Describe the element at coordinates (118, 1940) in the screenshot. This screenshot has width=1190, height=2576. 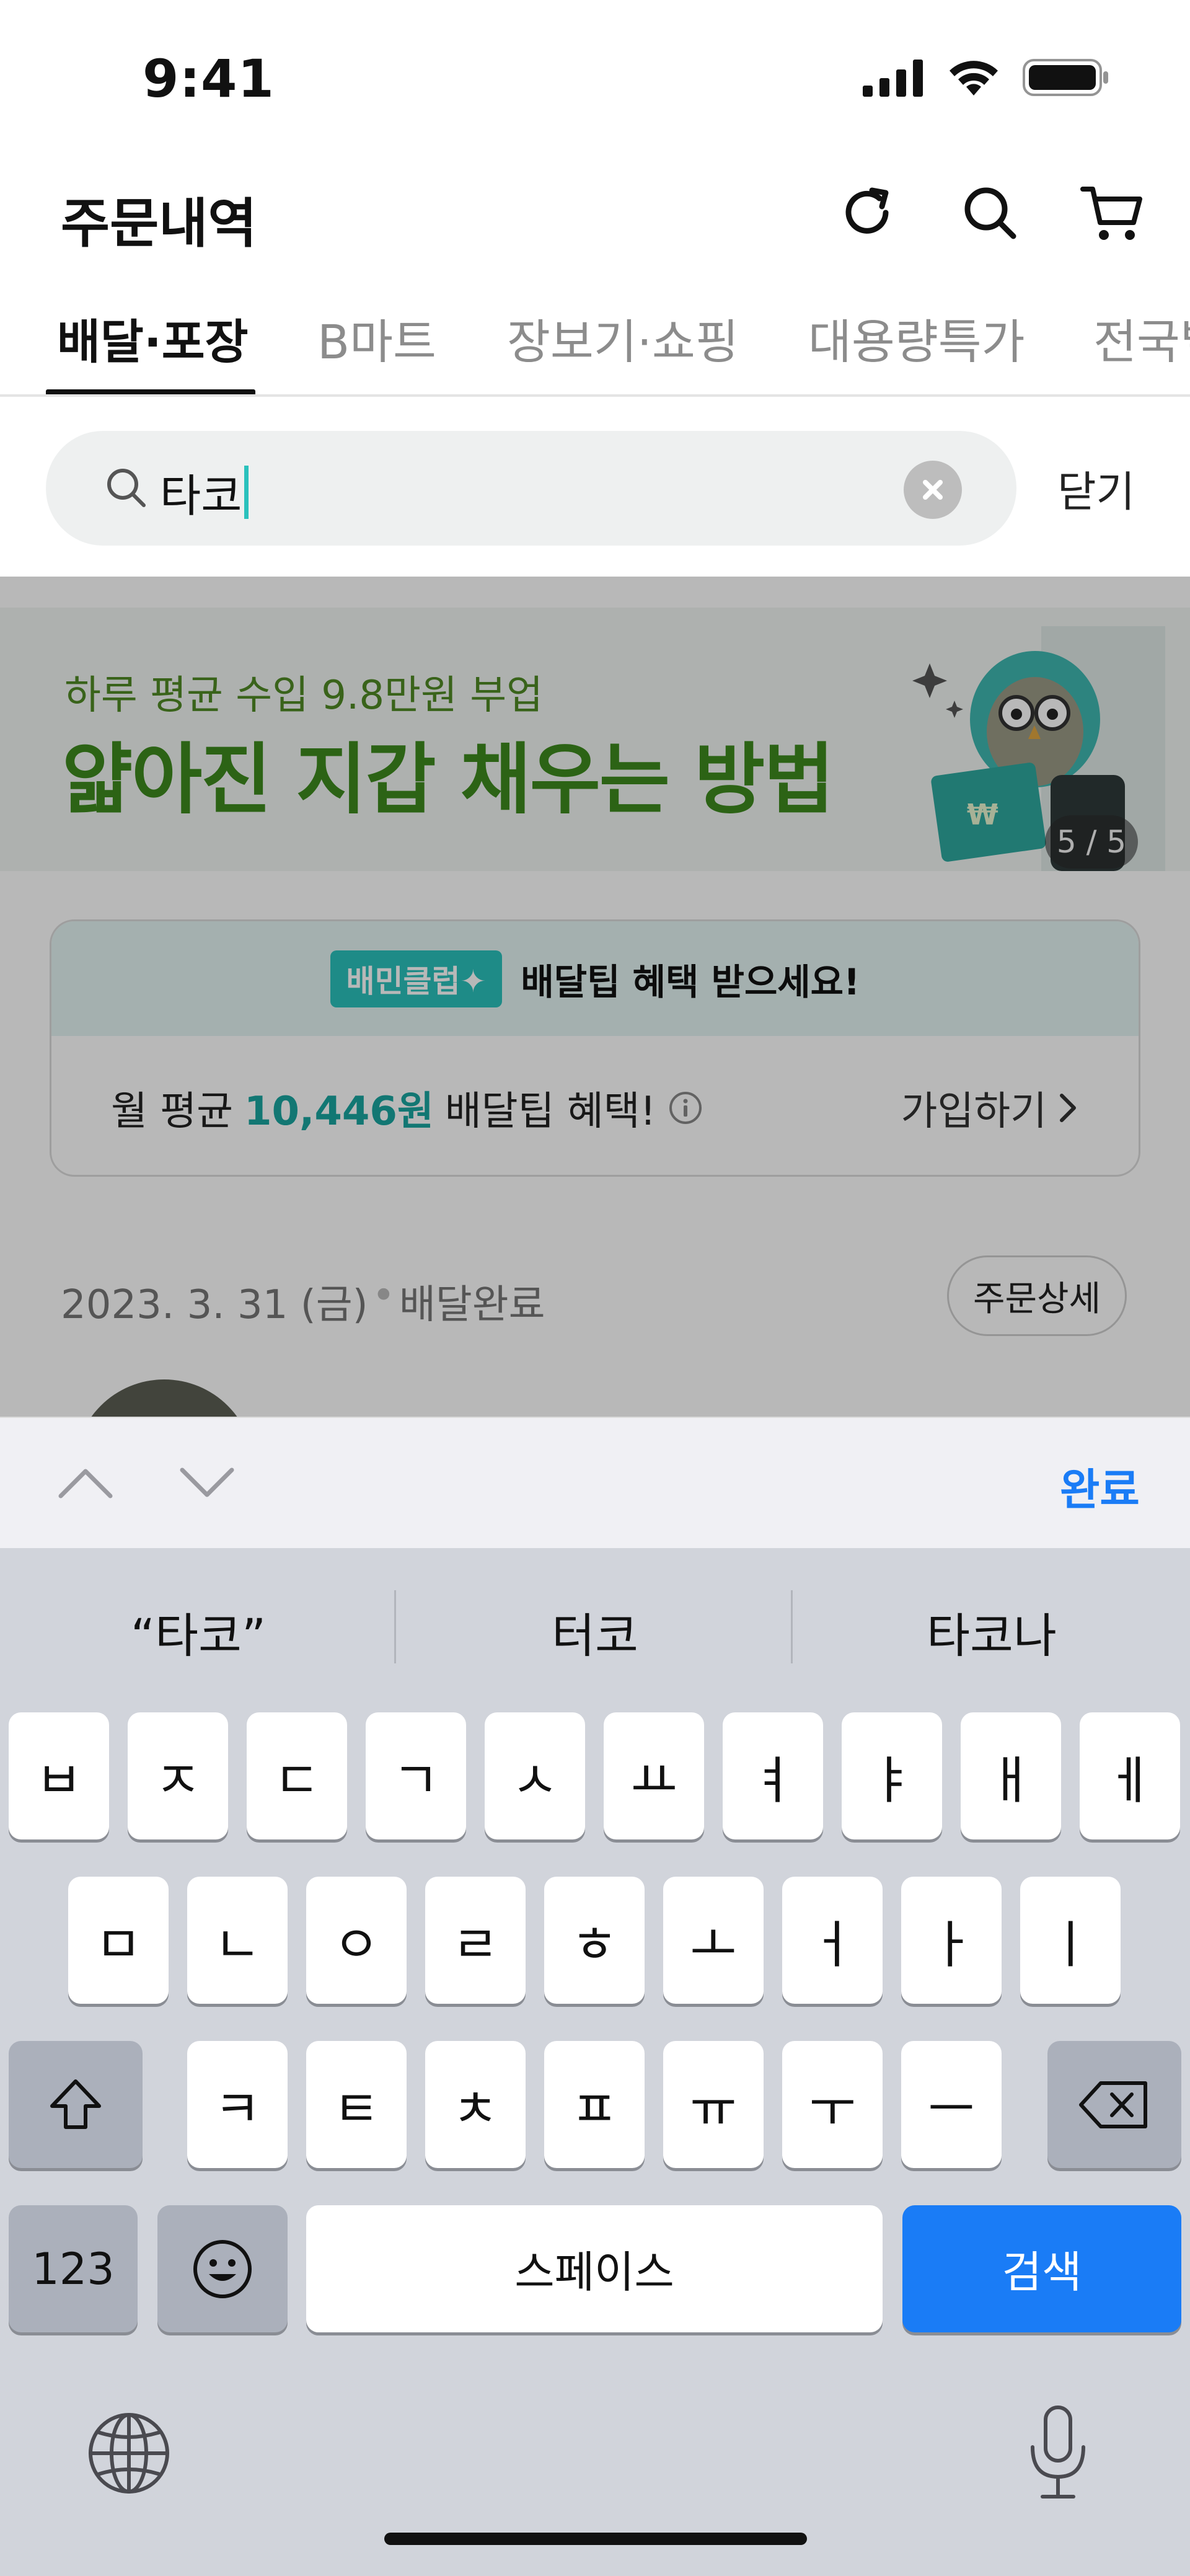
I see `key-m: ㅁ` at that location.